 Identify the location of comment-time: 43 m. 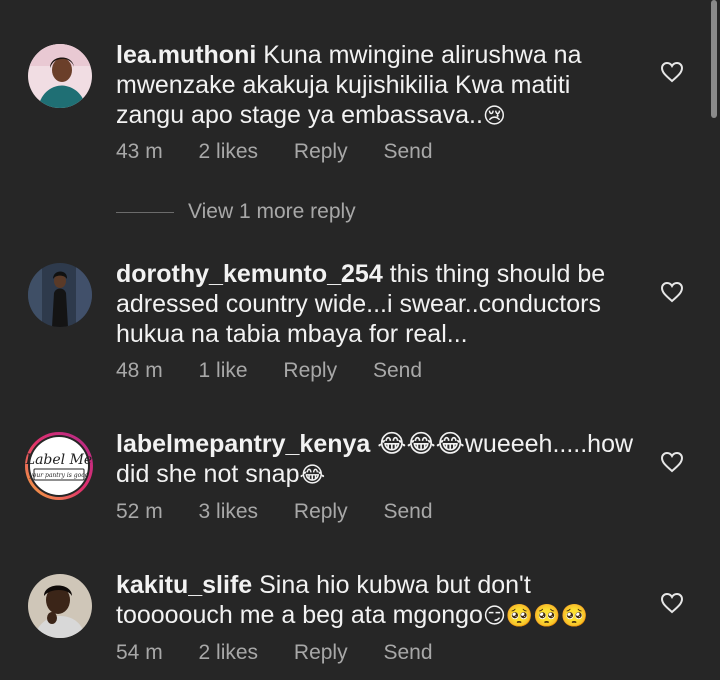
(139, 151).